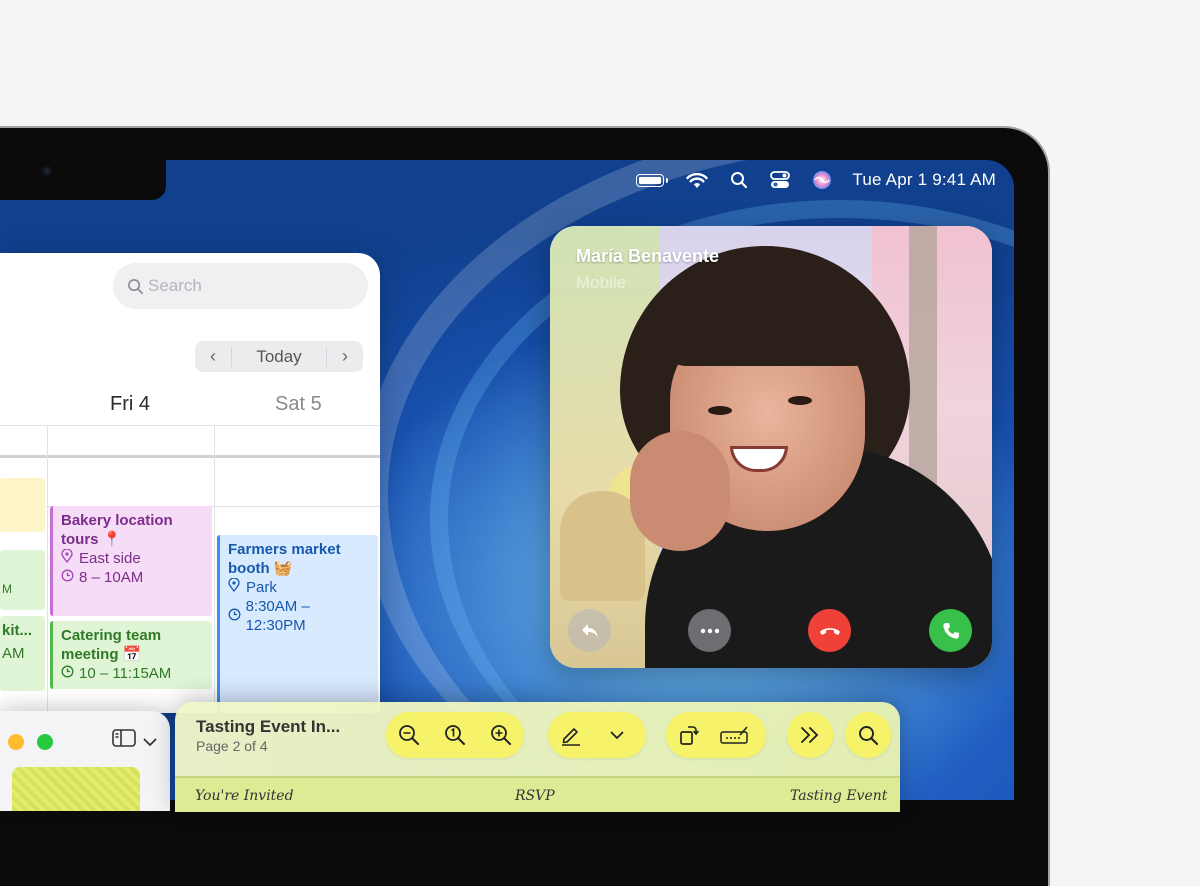 This screenshot has width=1200, height=886. I want to click on spotlight-search-icon, so click(739, 180).